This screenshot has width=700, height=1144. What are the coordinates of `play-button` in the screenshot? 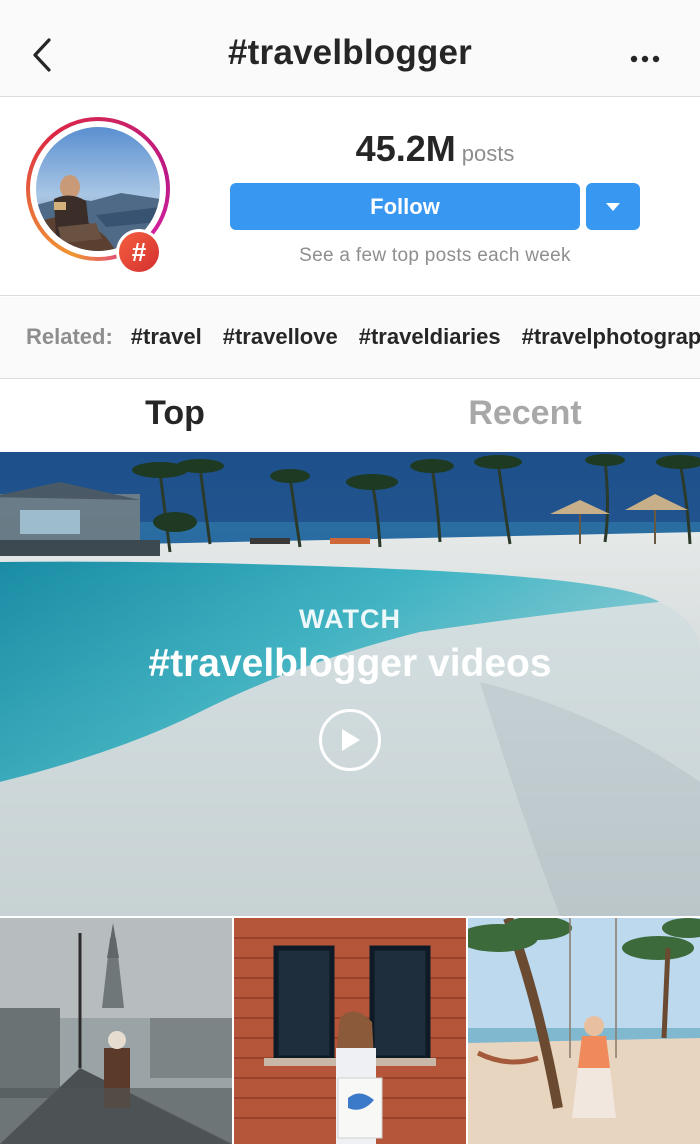 It's located at (350, 740).